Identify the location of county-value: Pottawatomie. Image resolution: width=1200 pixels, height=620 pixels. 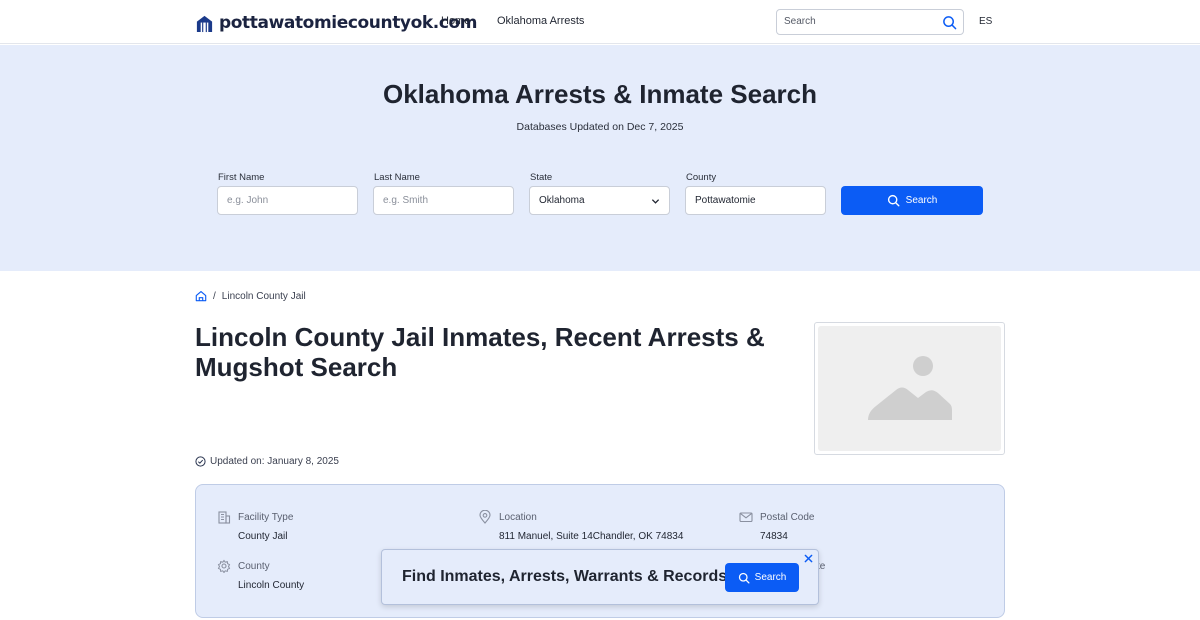
(725, 200).